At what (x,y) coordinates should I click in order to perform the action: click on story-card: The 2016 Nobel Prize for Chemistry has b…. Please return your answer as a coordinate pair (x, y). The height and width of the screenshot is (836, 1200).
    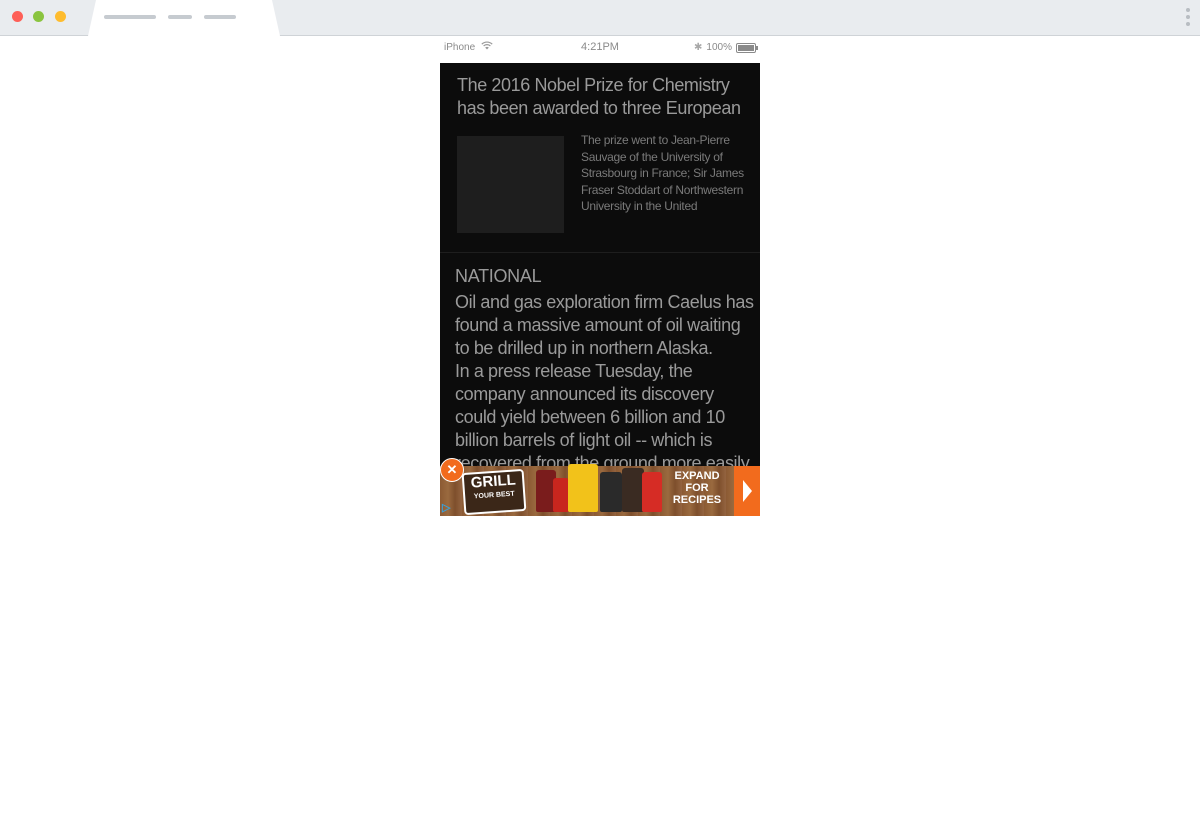
    Looking at the image, I should click on (600, 158).